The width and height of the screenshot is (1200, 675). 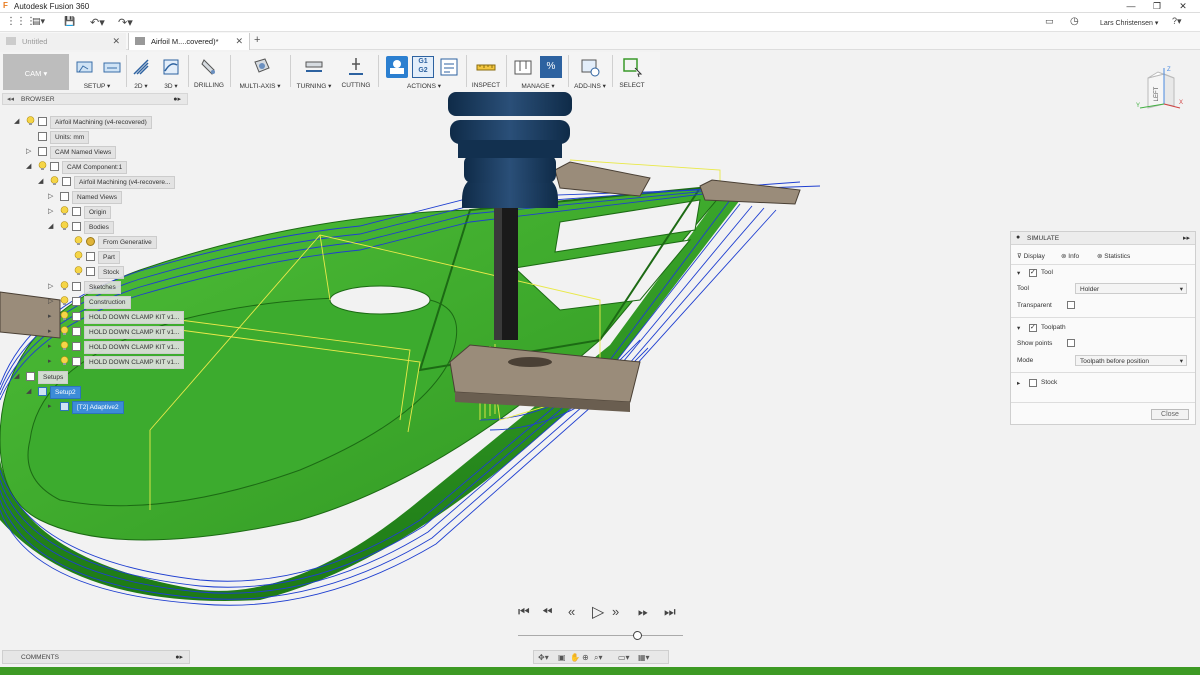 What do you see at coordinates (571, 611) in the screenshot?
I see `rewind-button: «` at bounding box center [571, 611].